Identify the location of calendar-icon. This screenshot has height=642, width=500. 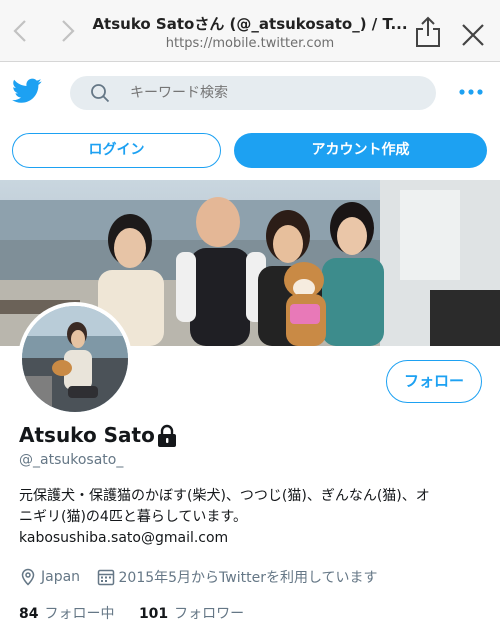
(105, 577).